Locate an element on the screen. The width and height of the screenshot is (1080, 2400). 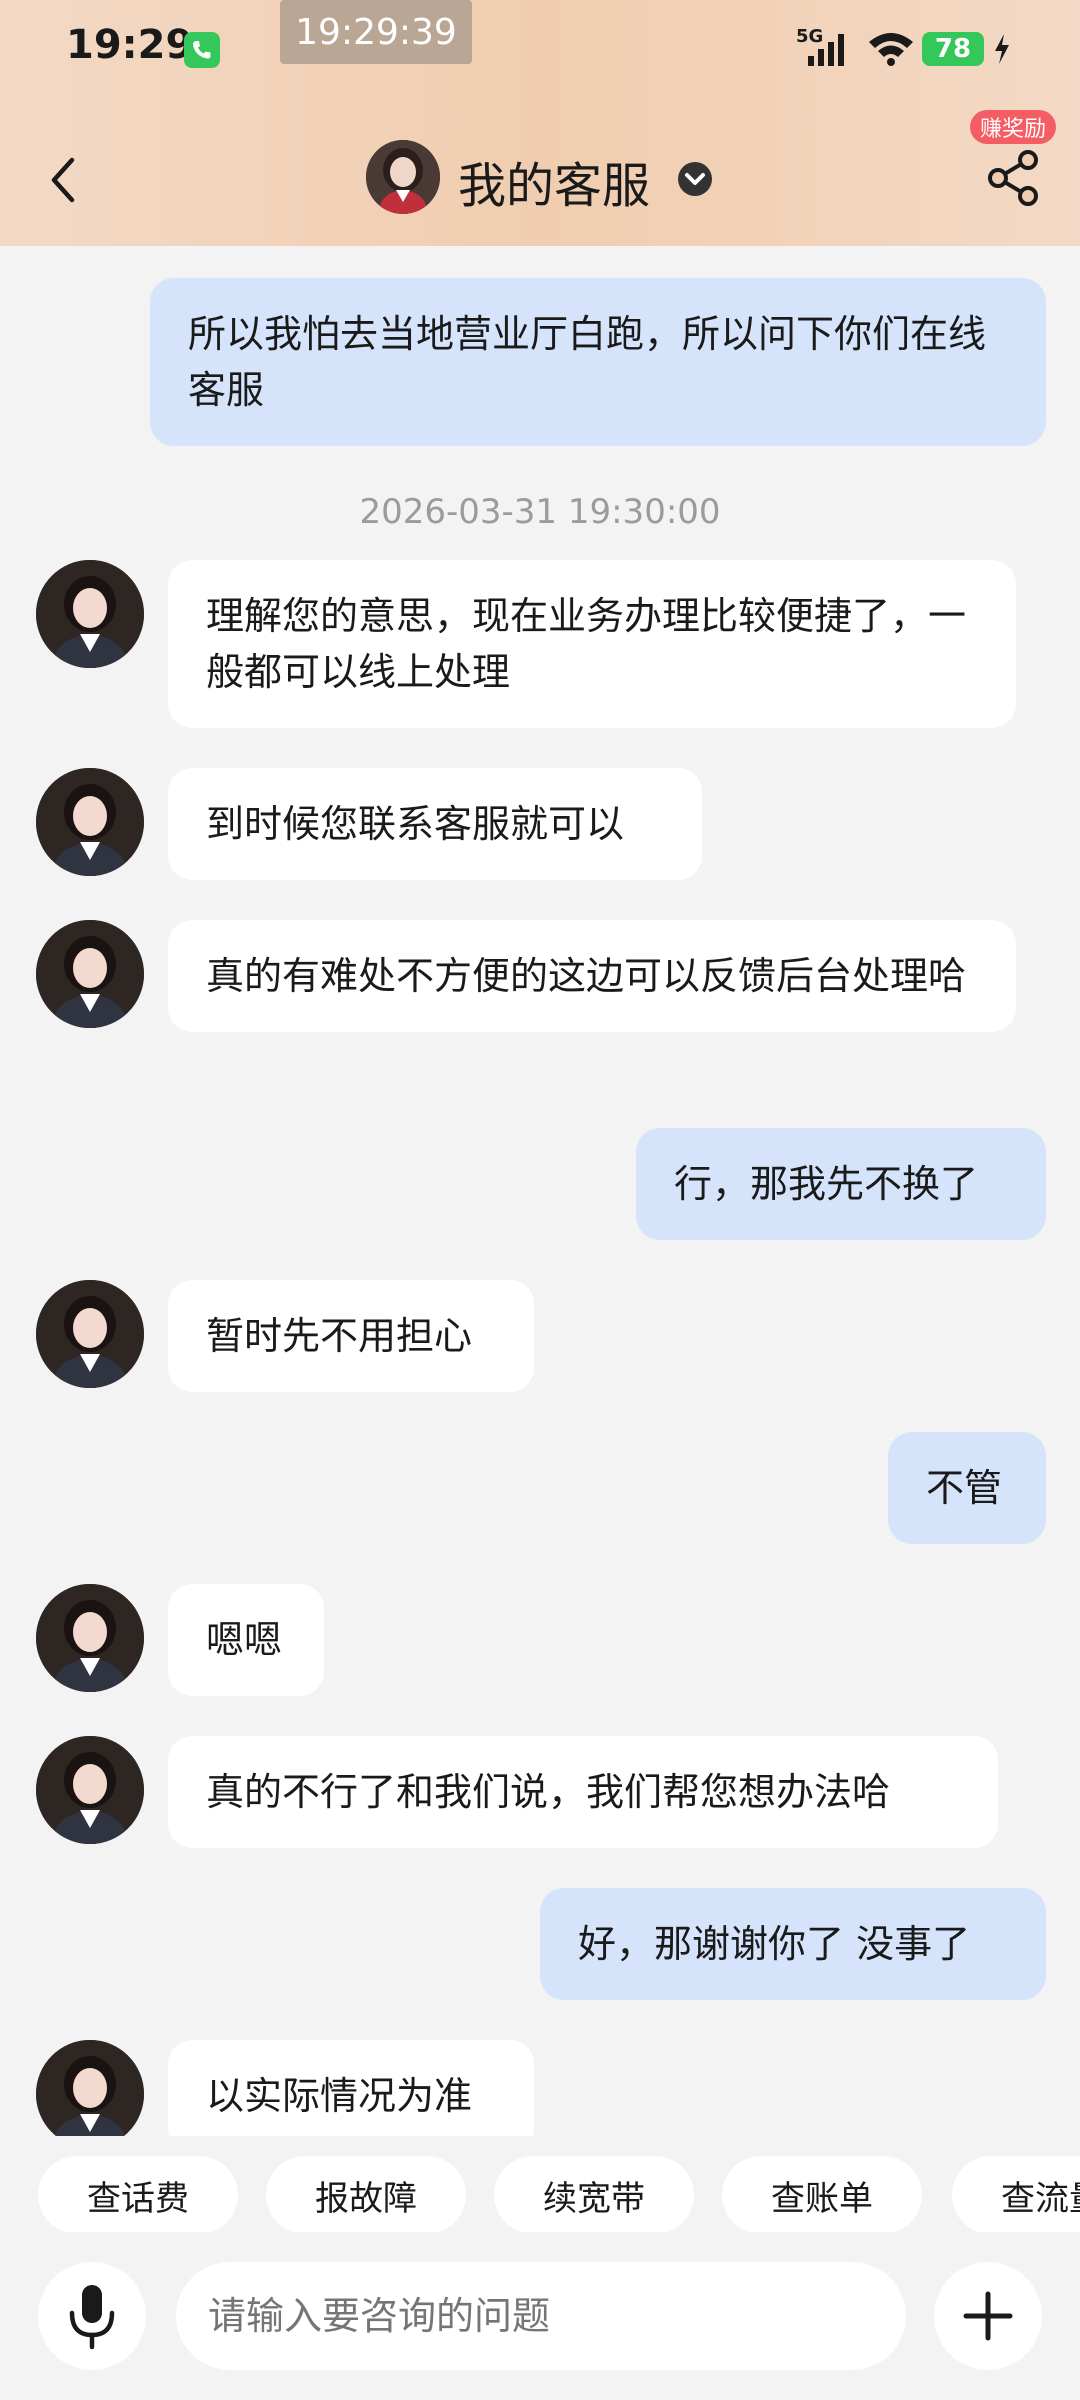
header: 19:29 19:29:39 5G 78 我的客服 赚奖励 is located at coordinates (540, 123).